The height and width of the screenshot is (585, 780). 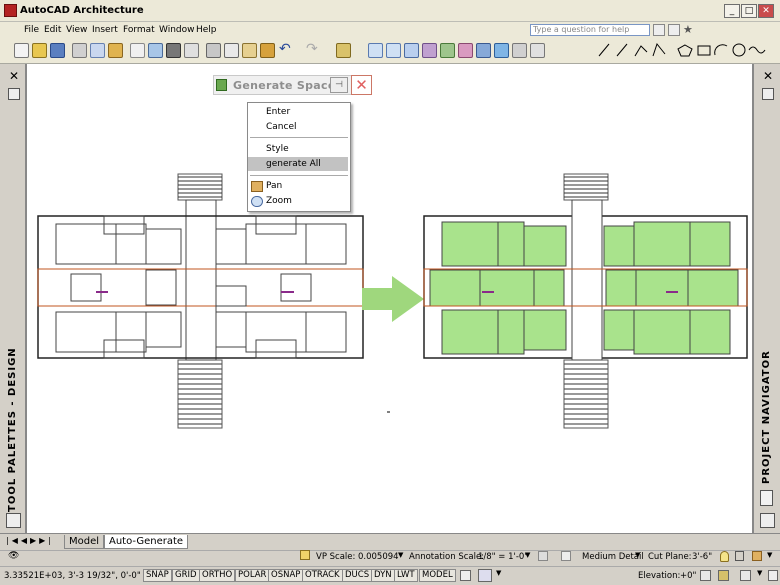 What do you see at coordinates (773, 575) in the screenshot?
I see `status-extra-icon` at bounding box center [773, 575].